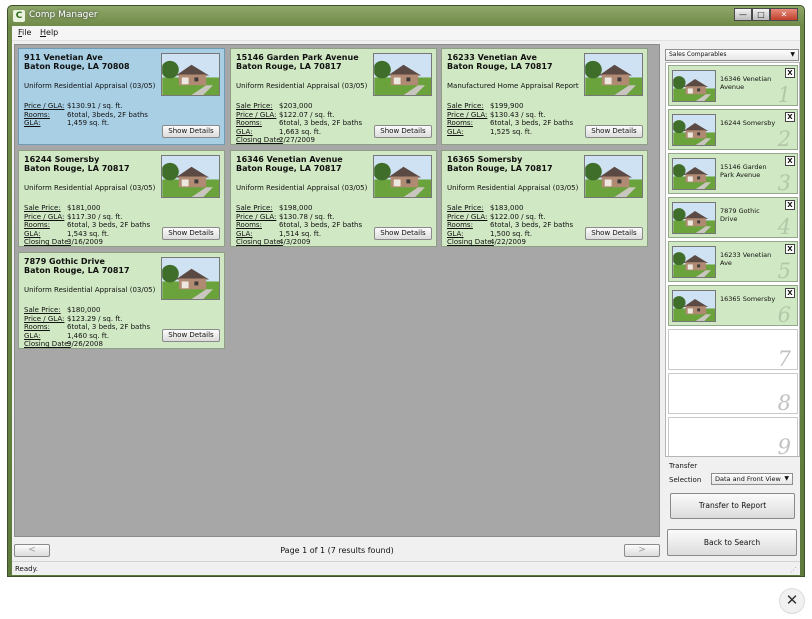  What do you see at coordinates (508, 242) in the screenshot?
I see `fact-value: 4/22/2009` at bounding box center [508, 242].